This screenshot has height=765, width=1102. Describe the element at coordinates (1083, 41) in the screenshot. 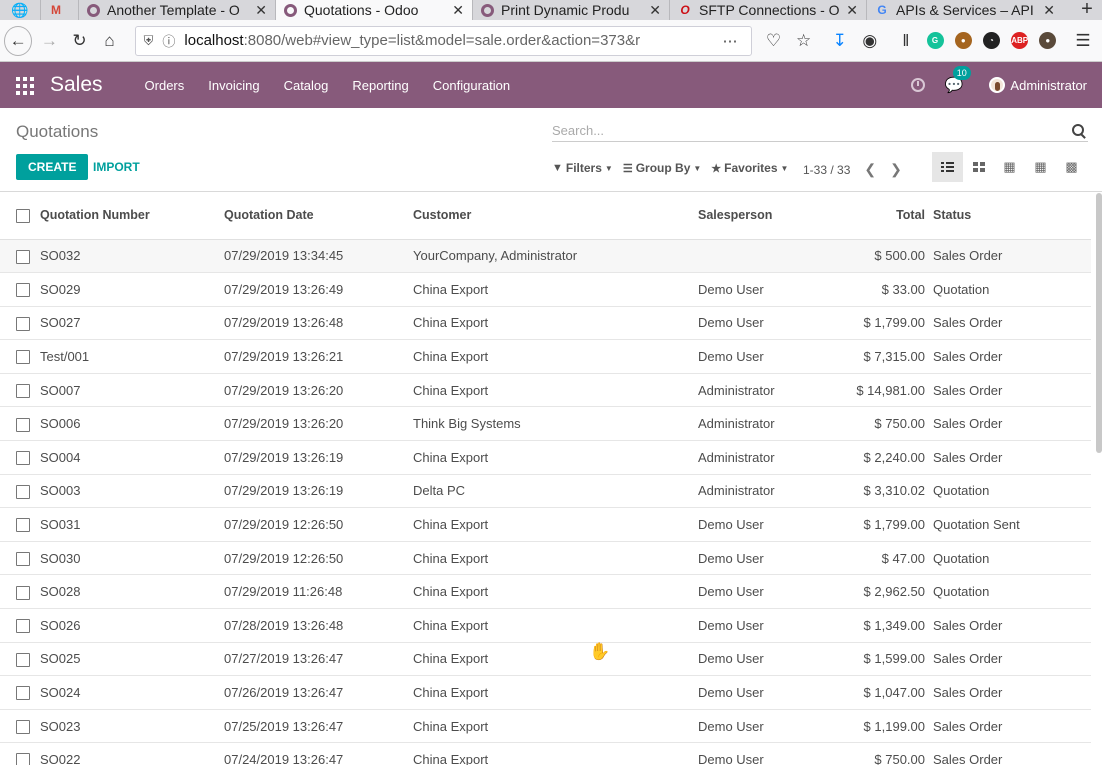

I see `hamburger-menu-icon: ☰` at that location.